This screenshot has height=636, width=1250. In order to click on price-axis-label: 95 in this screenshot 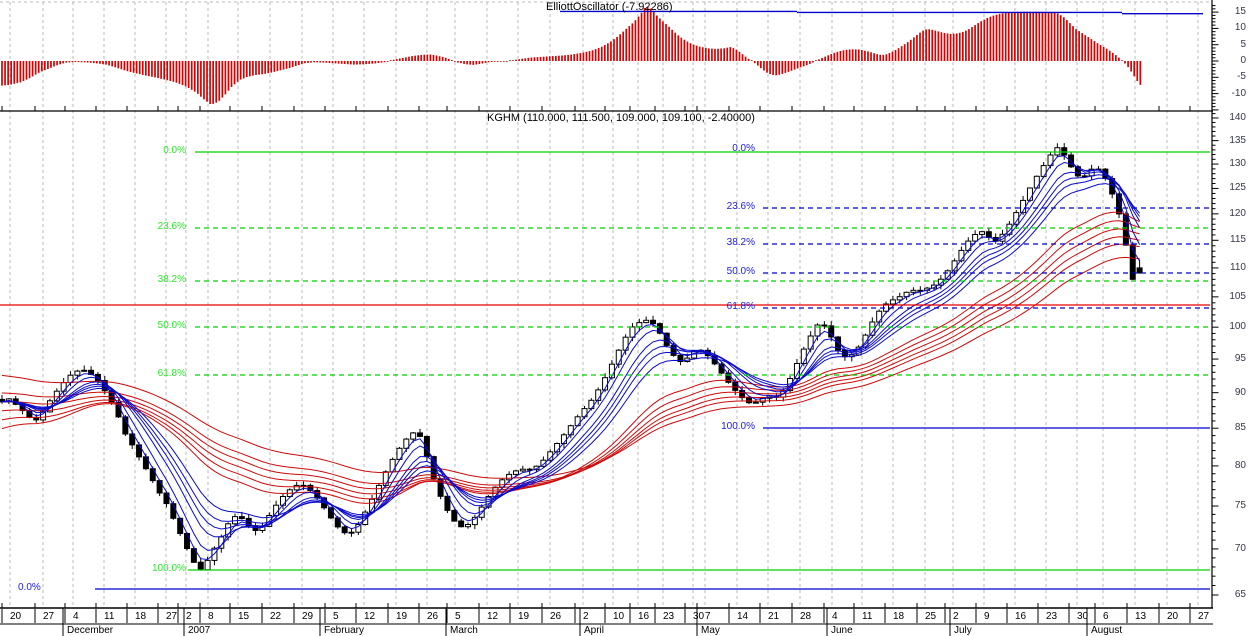, I will do `click(1240, 359)`.